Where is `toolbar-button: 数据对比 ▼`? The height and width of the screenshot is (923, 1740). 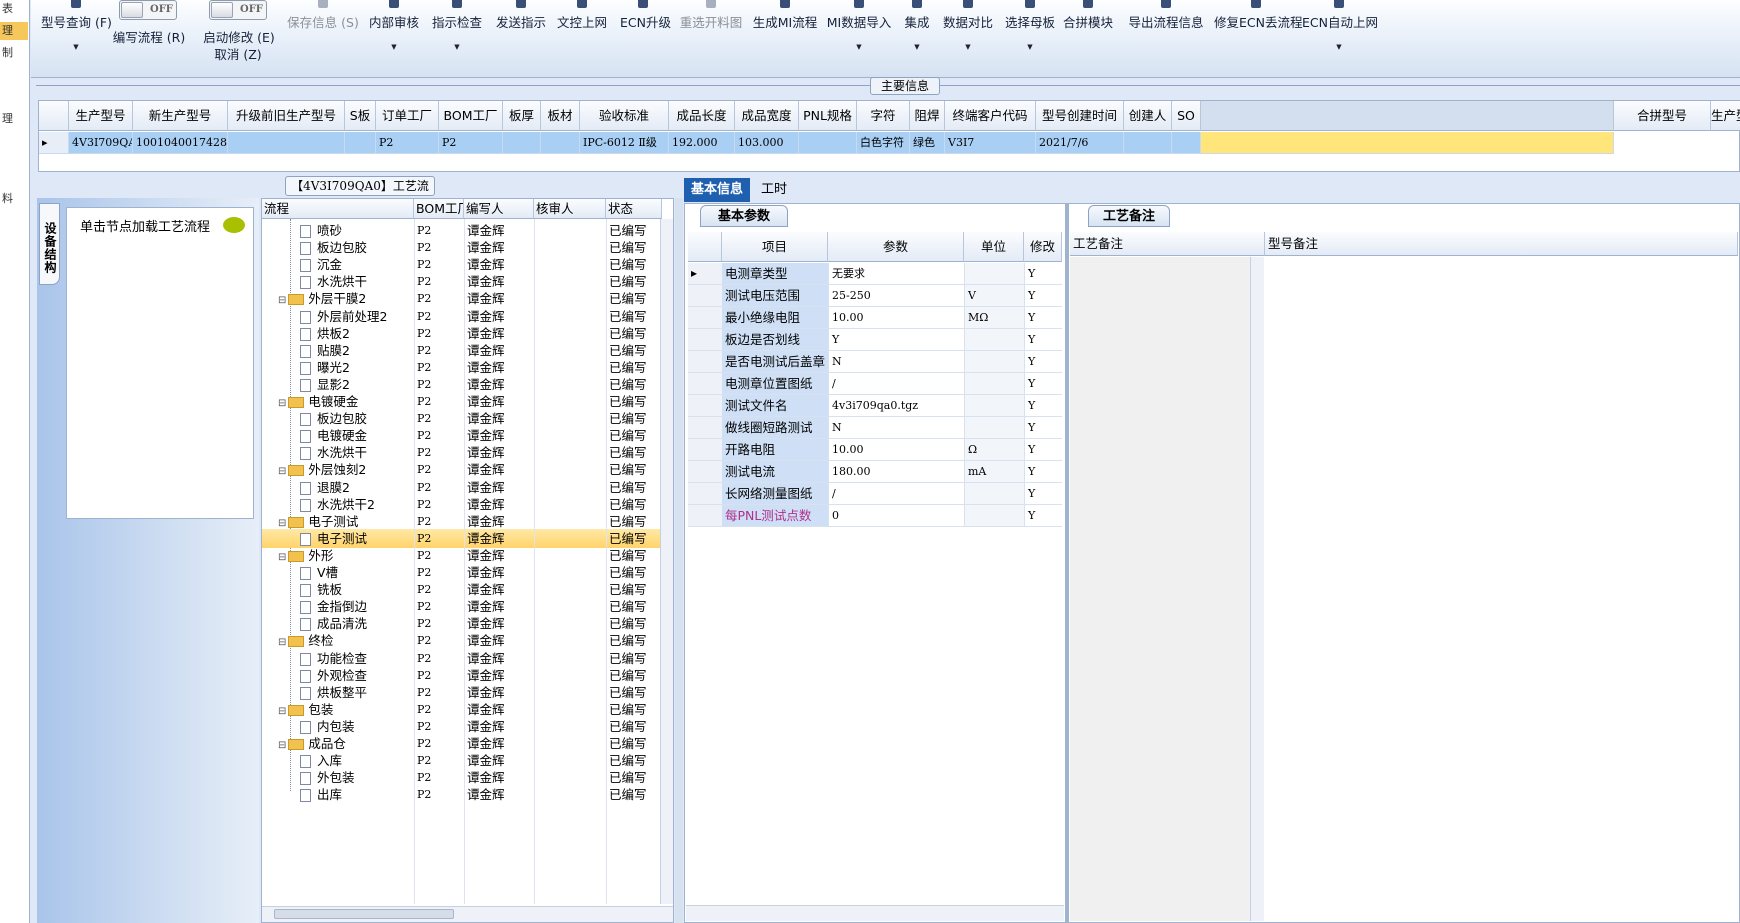
toolbar-button: 数据对比 ▼ is located at coordinates (968, 37).